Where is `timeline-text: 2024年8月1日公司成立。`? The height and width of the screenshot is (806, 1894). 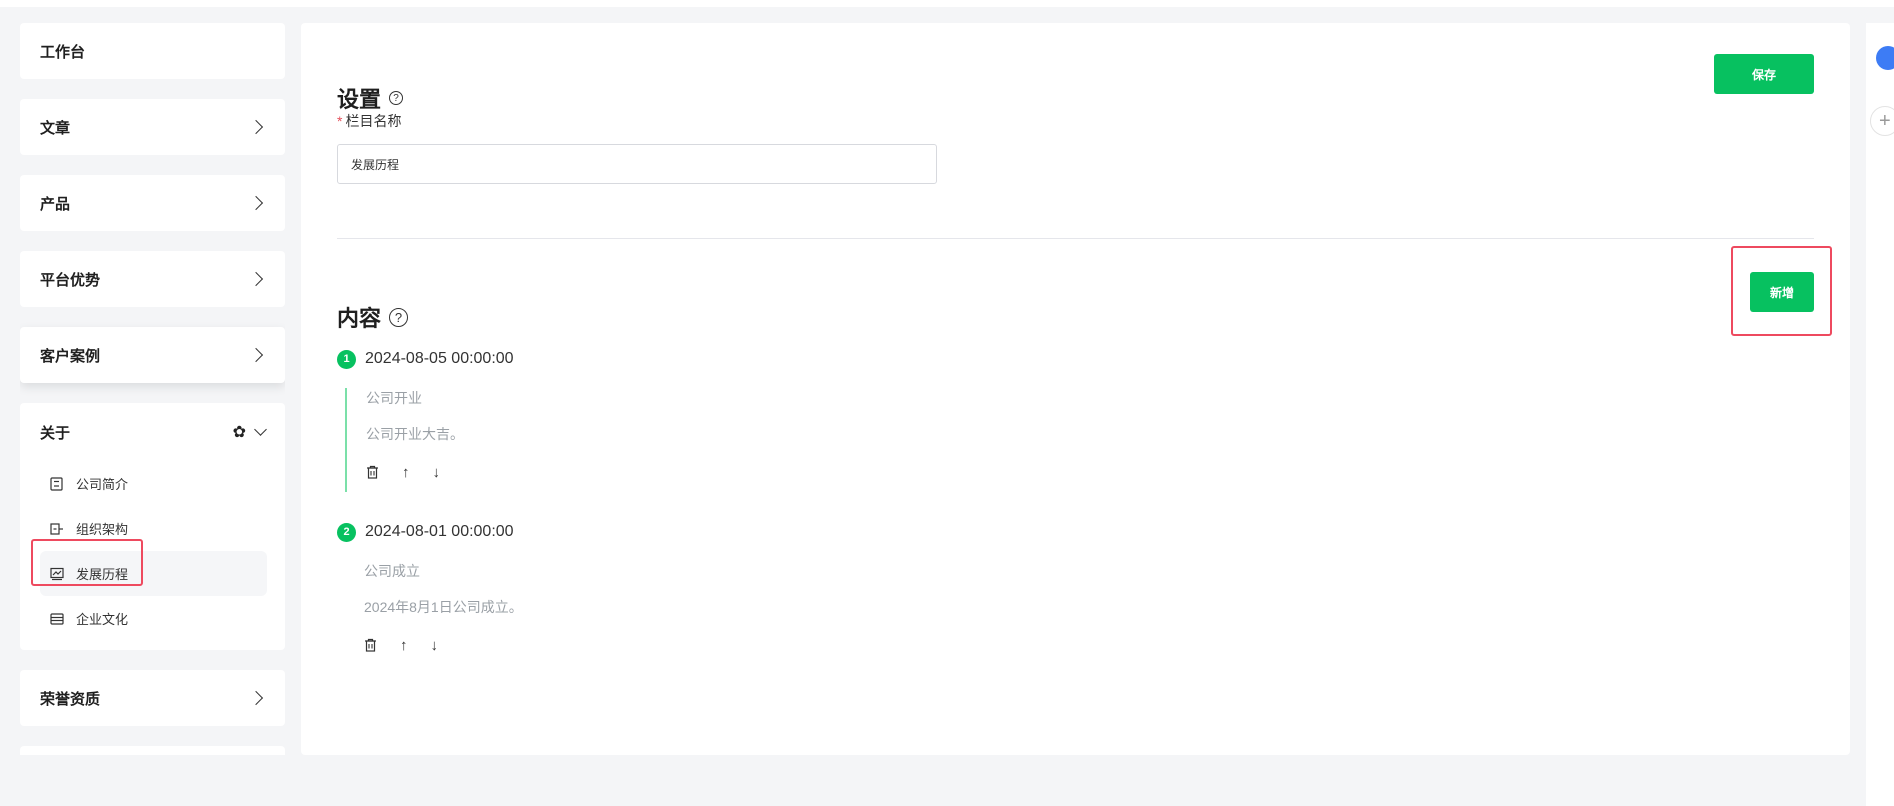
timeline-text: 2024年8月1日公司成立。 is located at coordinates (443, 607).